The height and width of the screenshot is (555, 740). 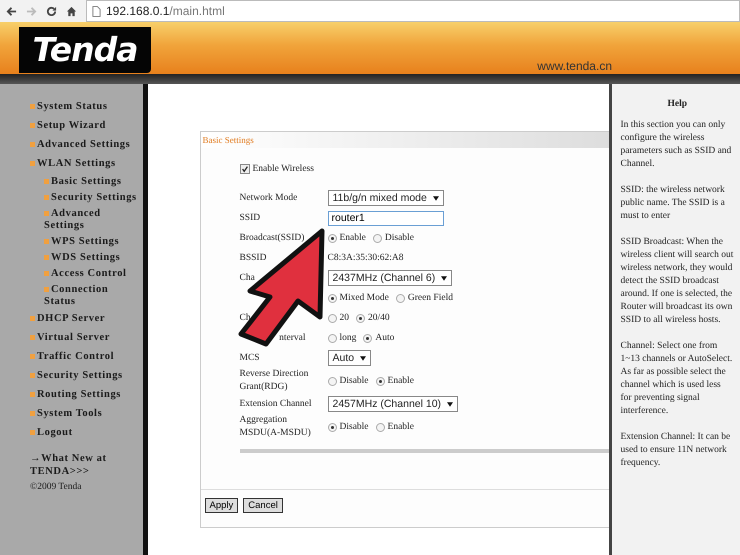 What do you see at coordinates (86, 395) in the screenshot?
I see `nav-item: Routing Settings` at bounding box center [86, 395].